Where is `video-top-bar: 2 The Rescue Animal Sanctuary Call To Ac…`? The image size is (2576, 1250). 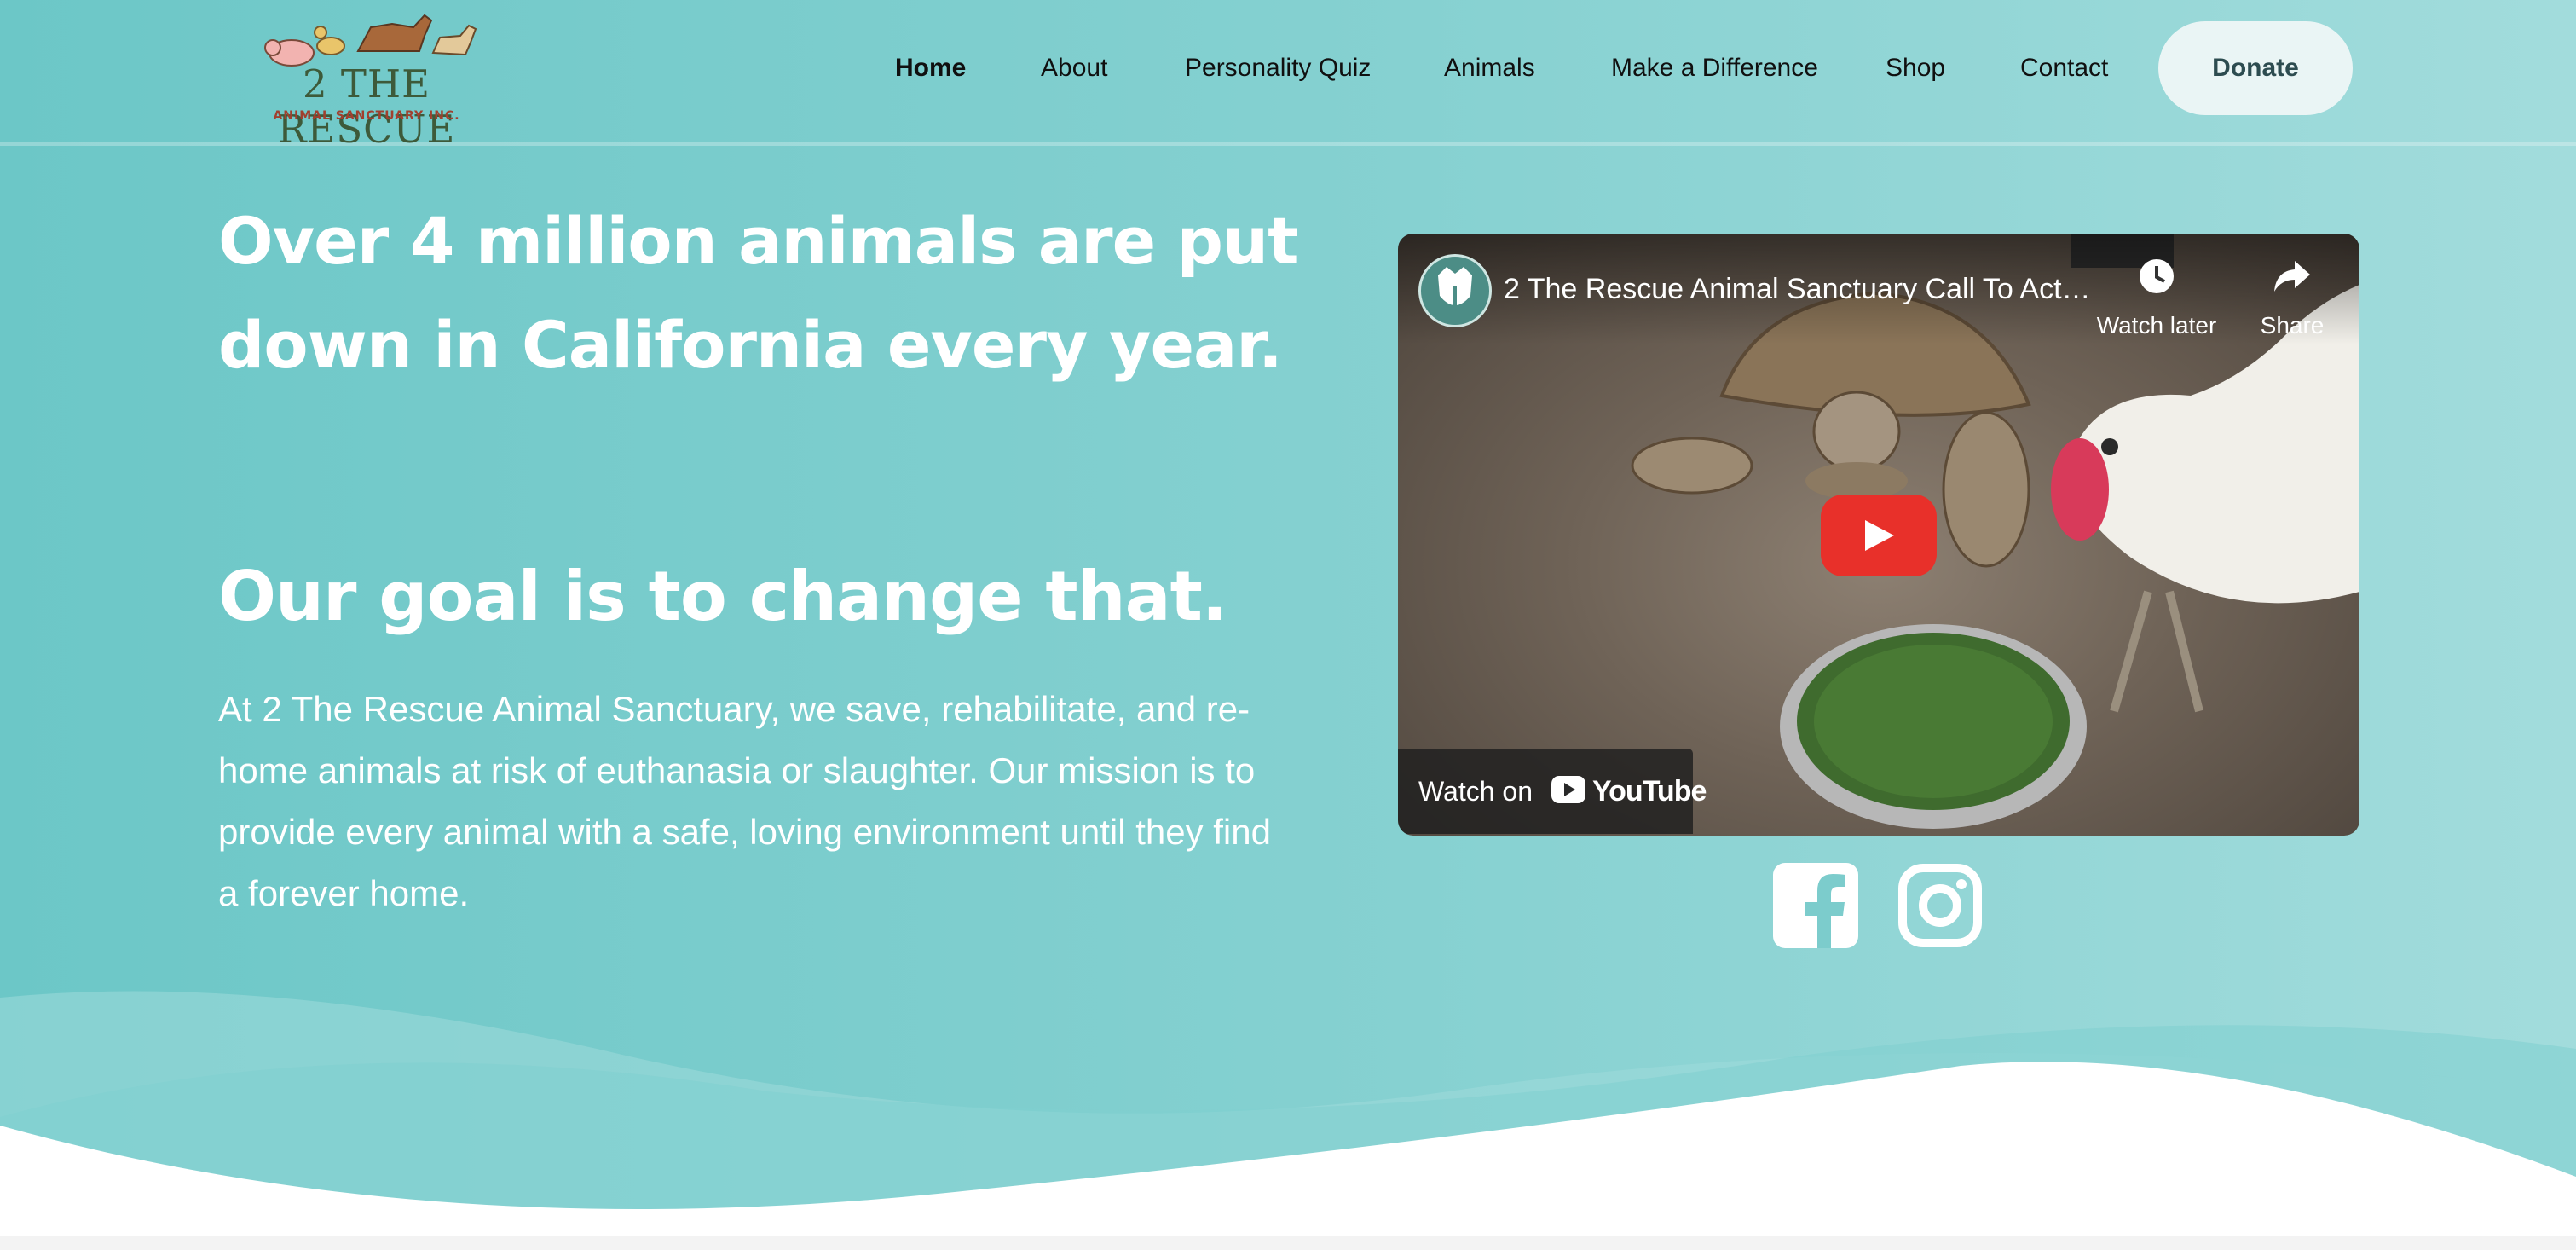
video-top-bar: 2 The Rescue Animal Sanctuary Call To Ac… is located at coordinates (1878, 289).